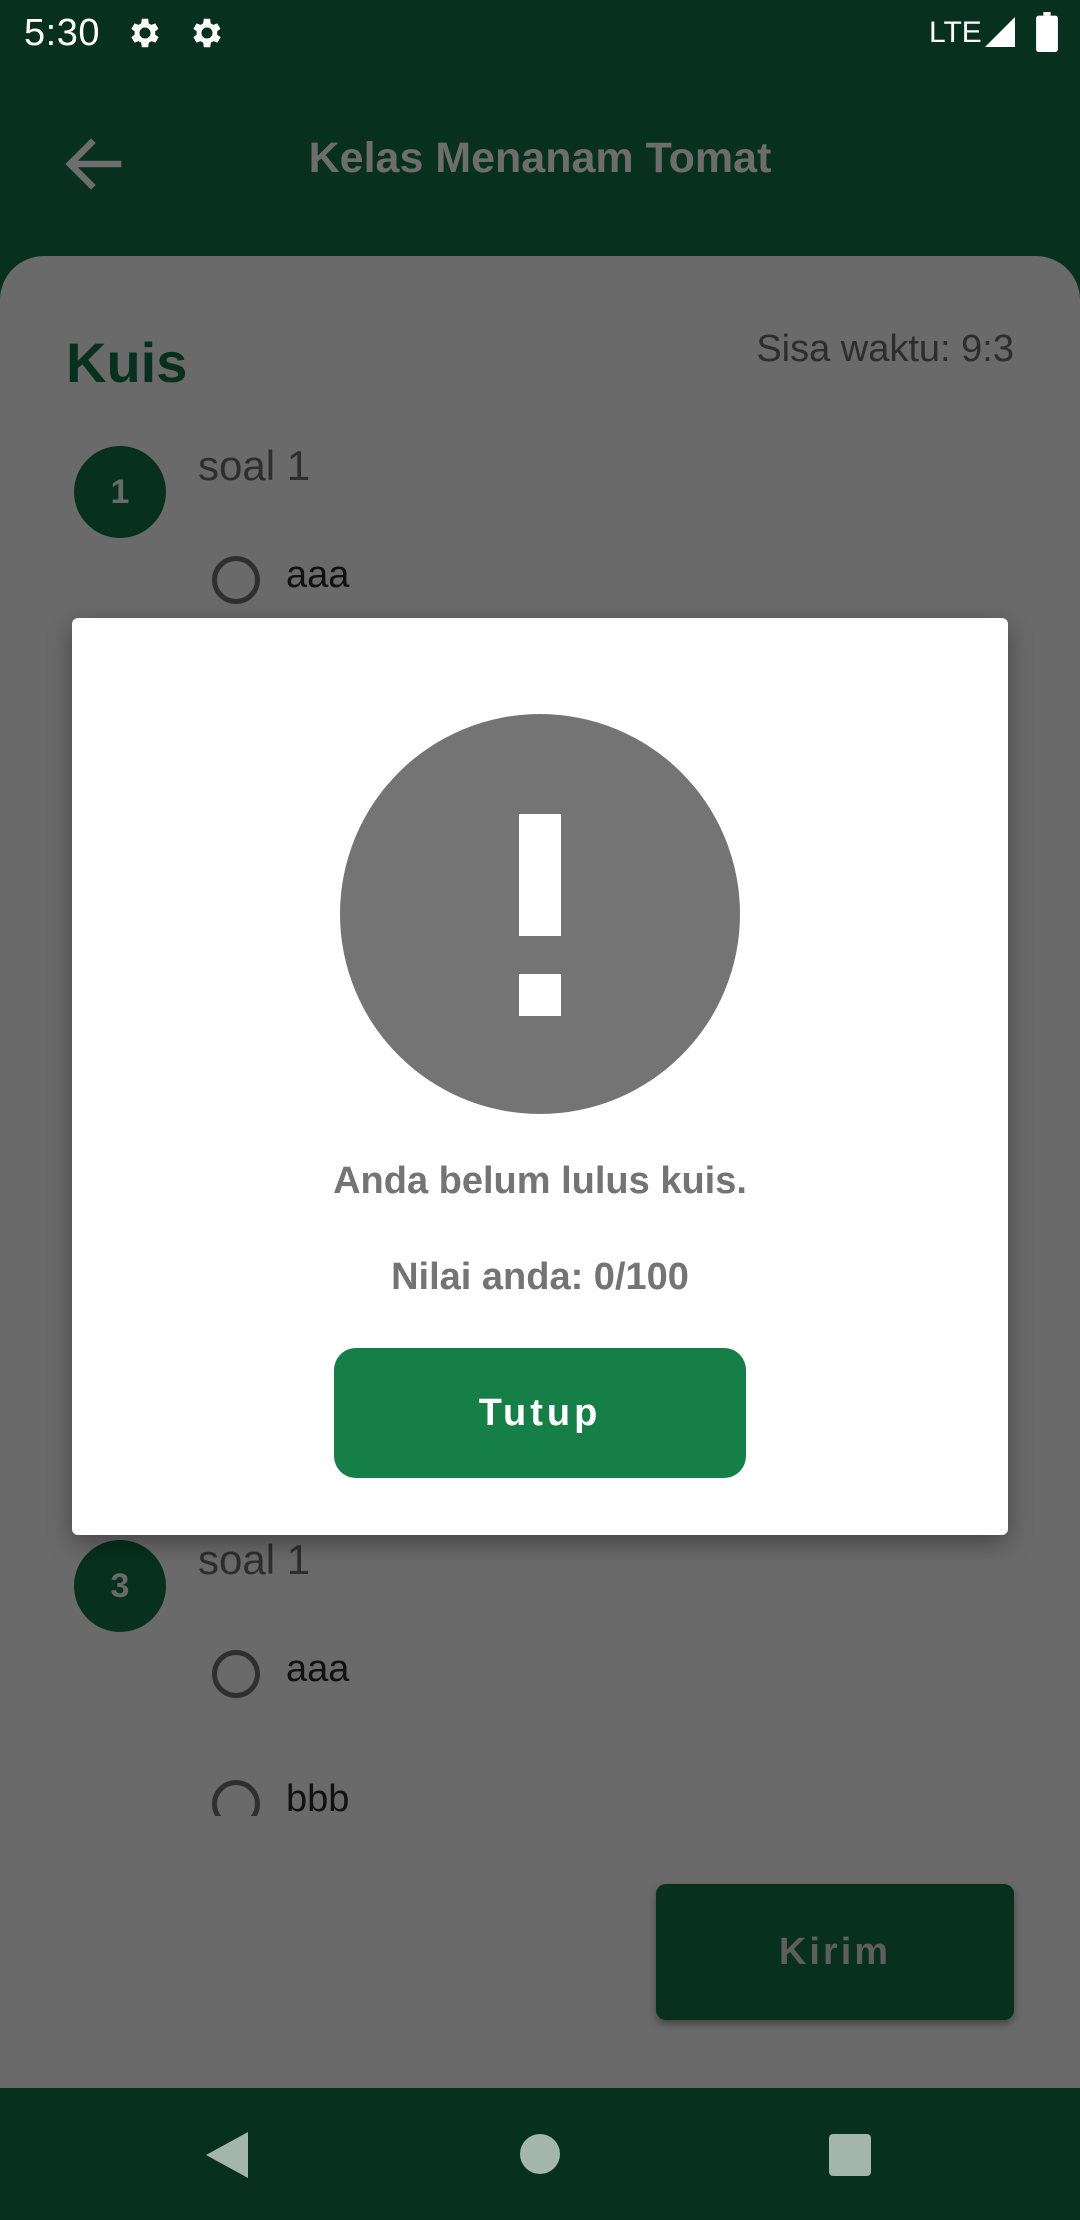  I want to click on answer-option-label: bbb, so click(318, 1797).